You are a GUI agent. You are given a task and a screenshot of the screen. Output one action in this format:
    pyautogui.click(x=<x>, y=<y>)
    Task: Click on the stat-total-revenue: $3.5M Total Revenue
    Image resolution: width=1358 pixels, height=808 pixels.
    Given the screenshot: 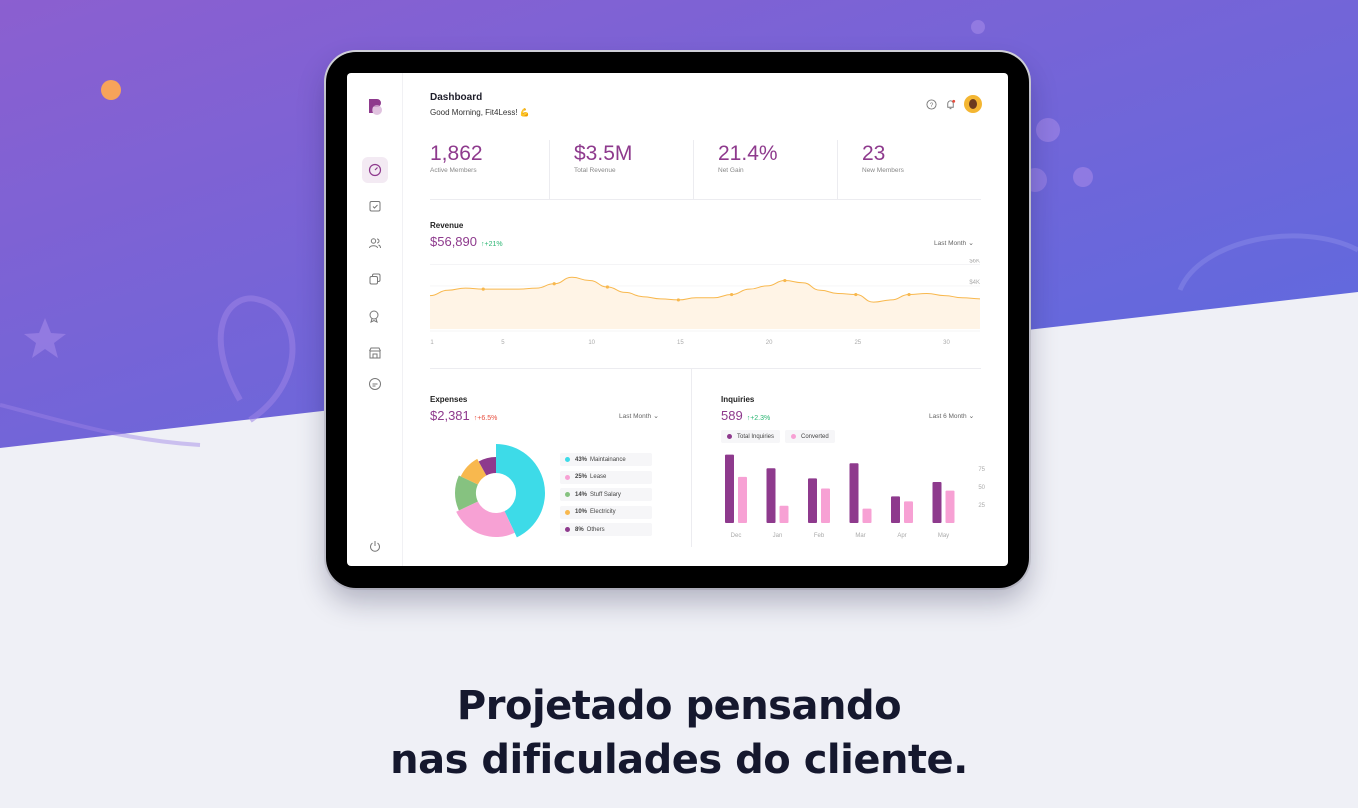 What is the action you would take?
    pyautogui.click(x=622, y=169)
    